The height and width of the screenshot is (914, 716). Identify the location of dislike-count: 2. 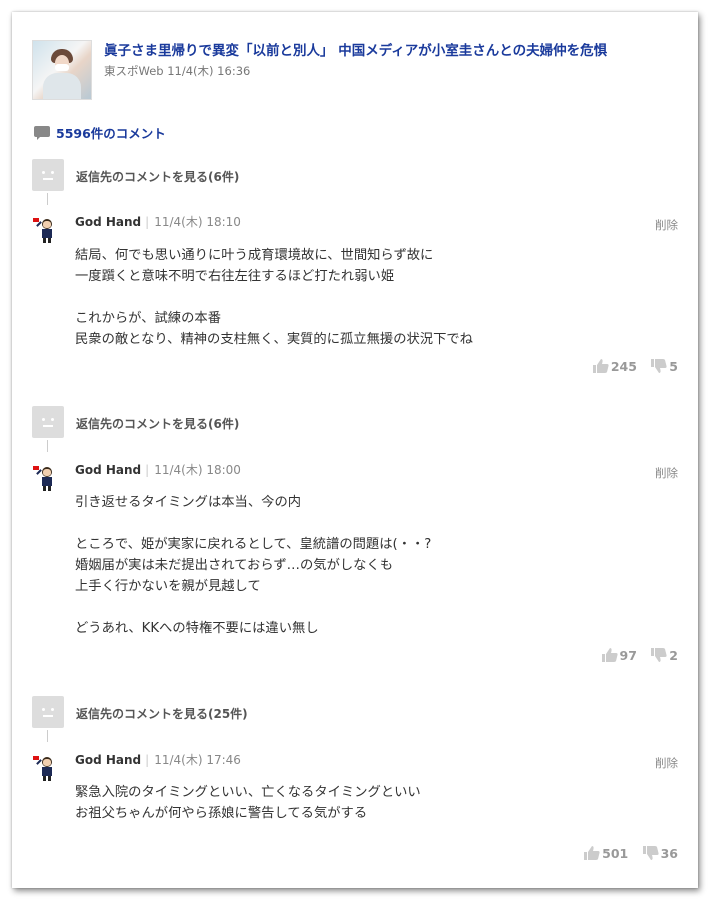
(673, 655).